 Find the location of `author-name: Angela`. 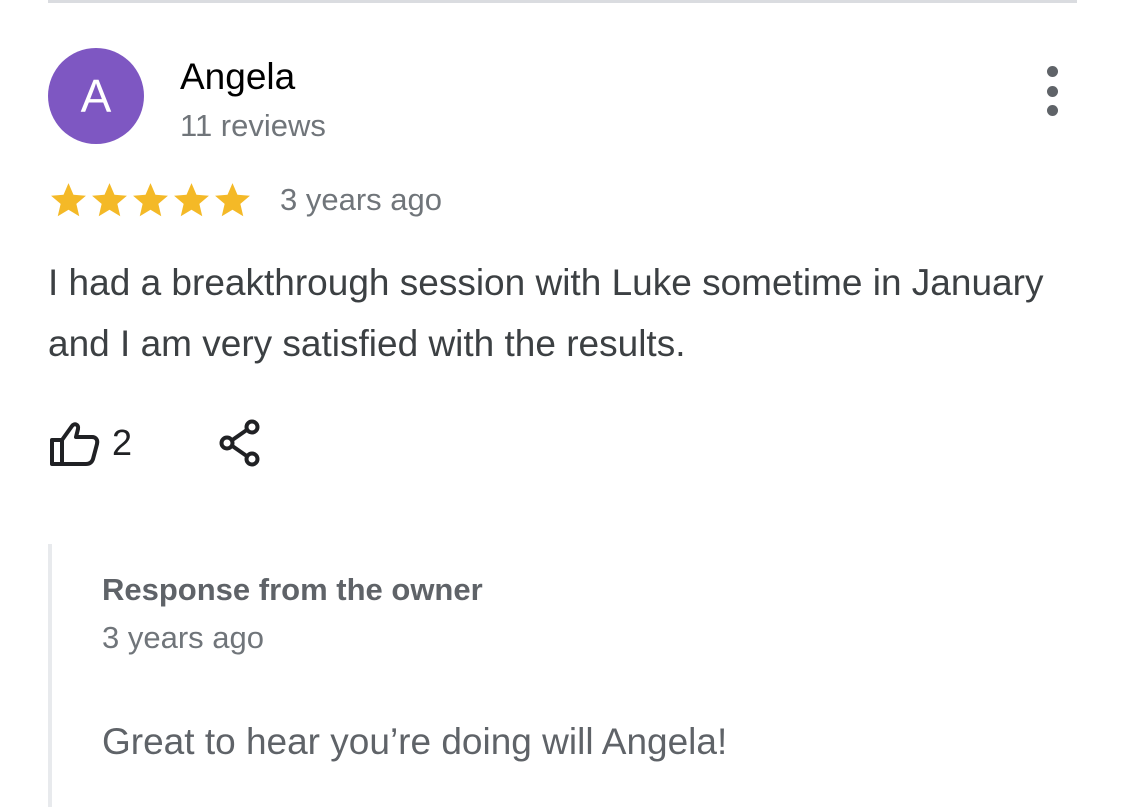

author-name: Angela is located at coordinates (237, 77).